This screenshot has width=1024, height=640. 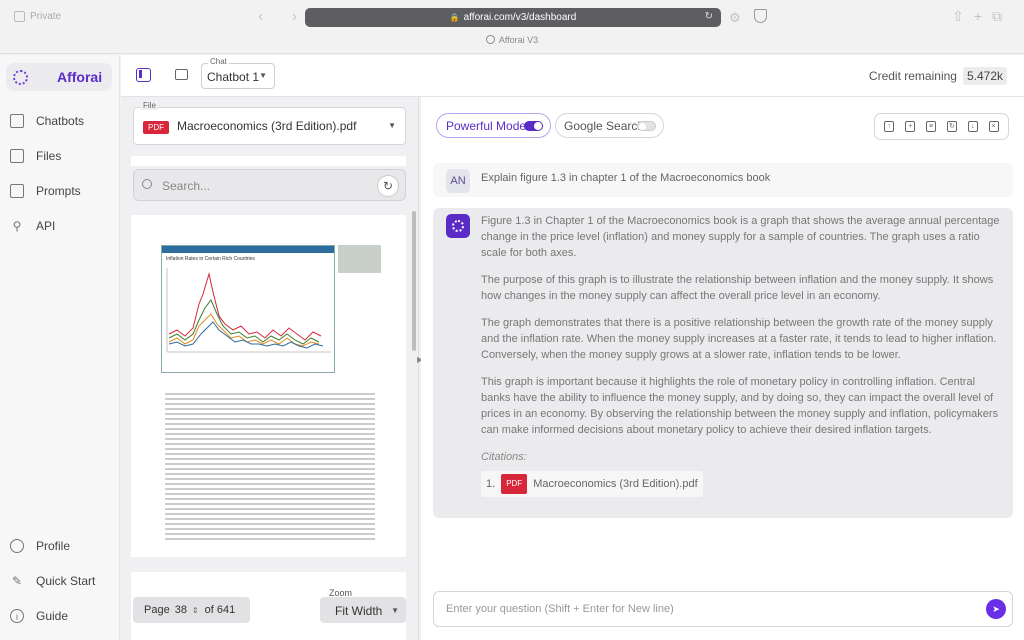 I want to click on gear-icon: ⚙, so click(x=735, y=18).